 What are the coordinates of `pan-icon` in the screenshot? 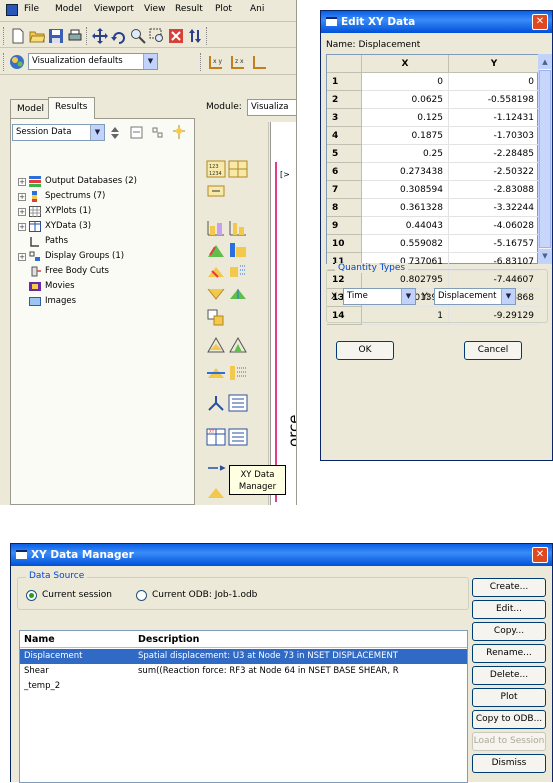 It's located at (100, 36).